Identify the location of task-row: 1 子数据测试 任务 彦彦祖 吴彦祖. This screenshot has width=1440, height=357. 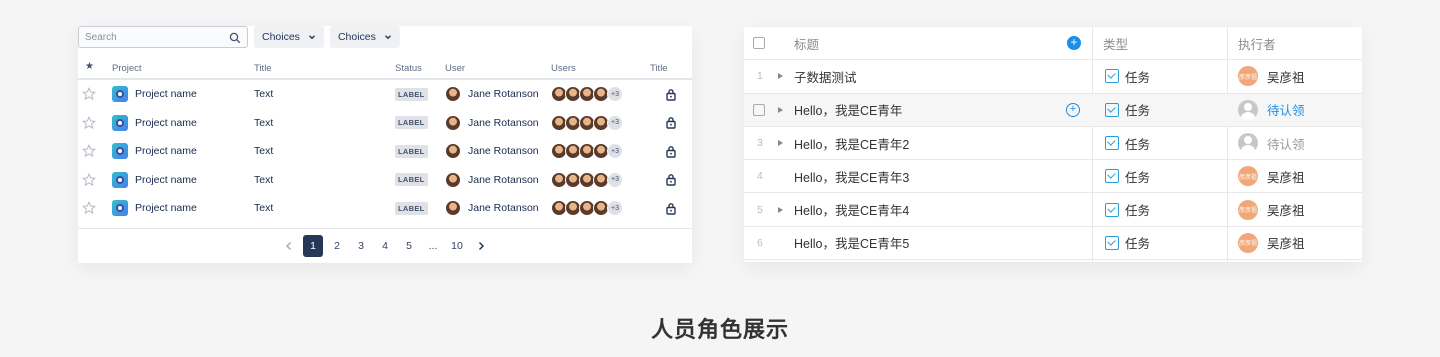
(1053, 77).